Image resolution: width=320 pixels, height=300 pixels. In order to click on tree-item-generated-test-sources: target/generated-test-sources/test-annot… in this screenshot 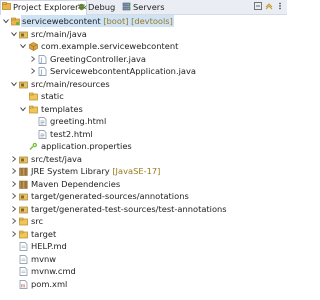, I will do `click(143, 209)`.